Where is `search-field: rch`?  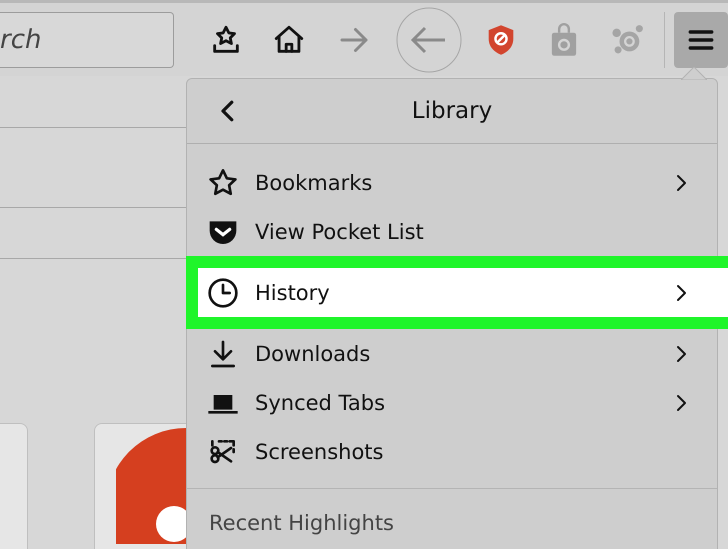
search-field: rch is located at coordinates (87, 40).